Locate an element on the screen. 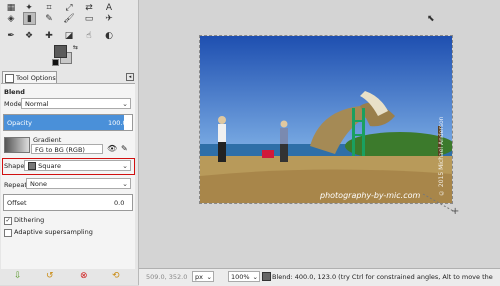  tool-options-icon is located at coordinates (9, 78).